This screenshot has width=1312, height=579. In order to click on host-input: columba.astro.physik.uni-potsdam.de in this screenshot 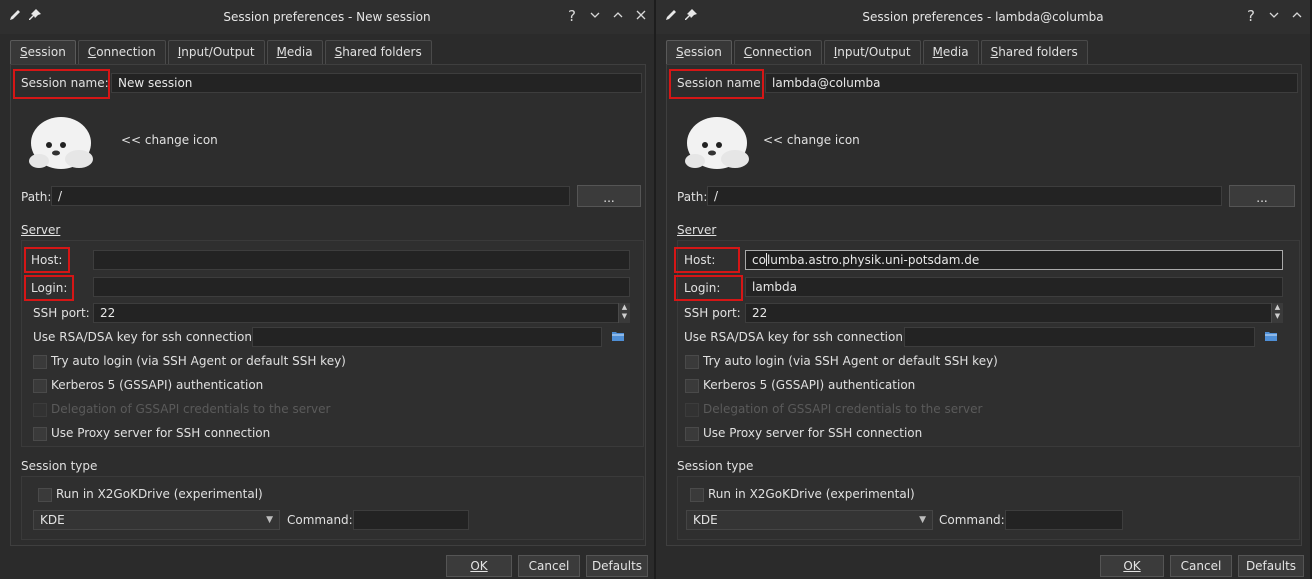, I will do `click(1014, 260)`.